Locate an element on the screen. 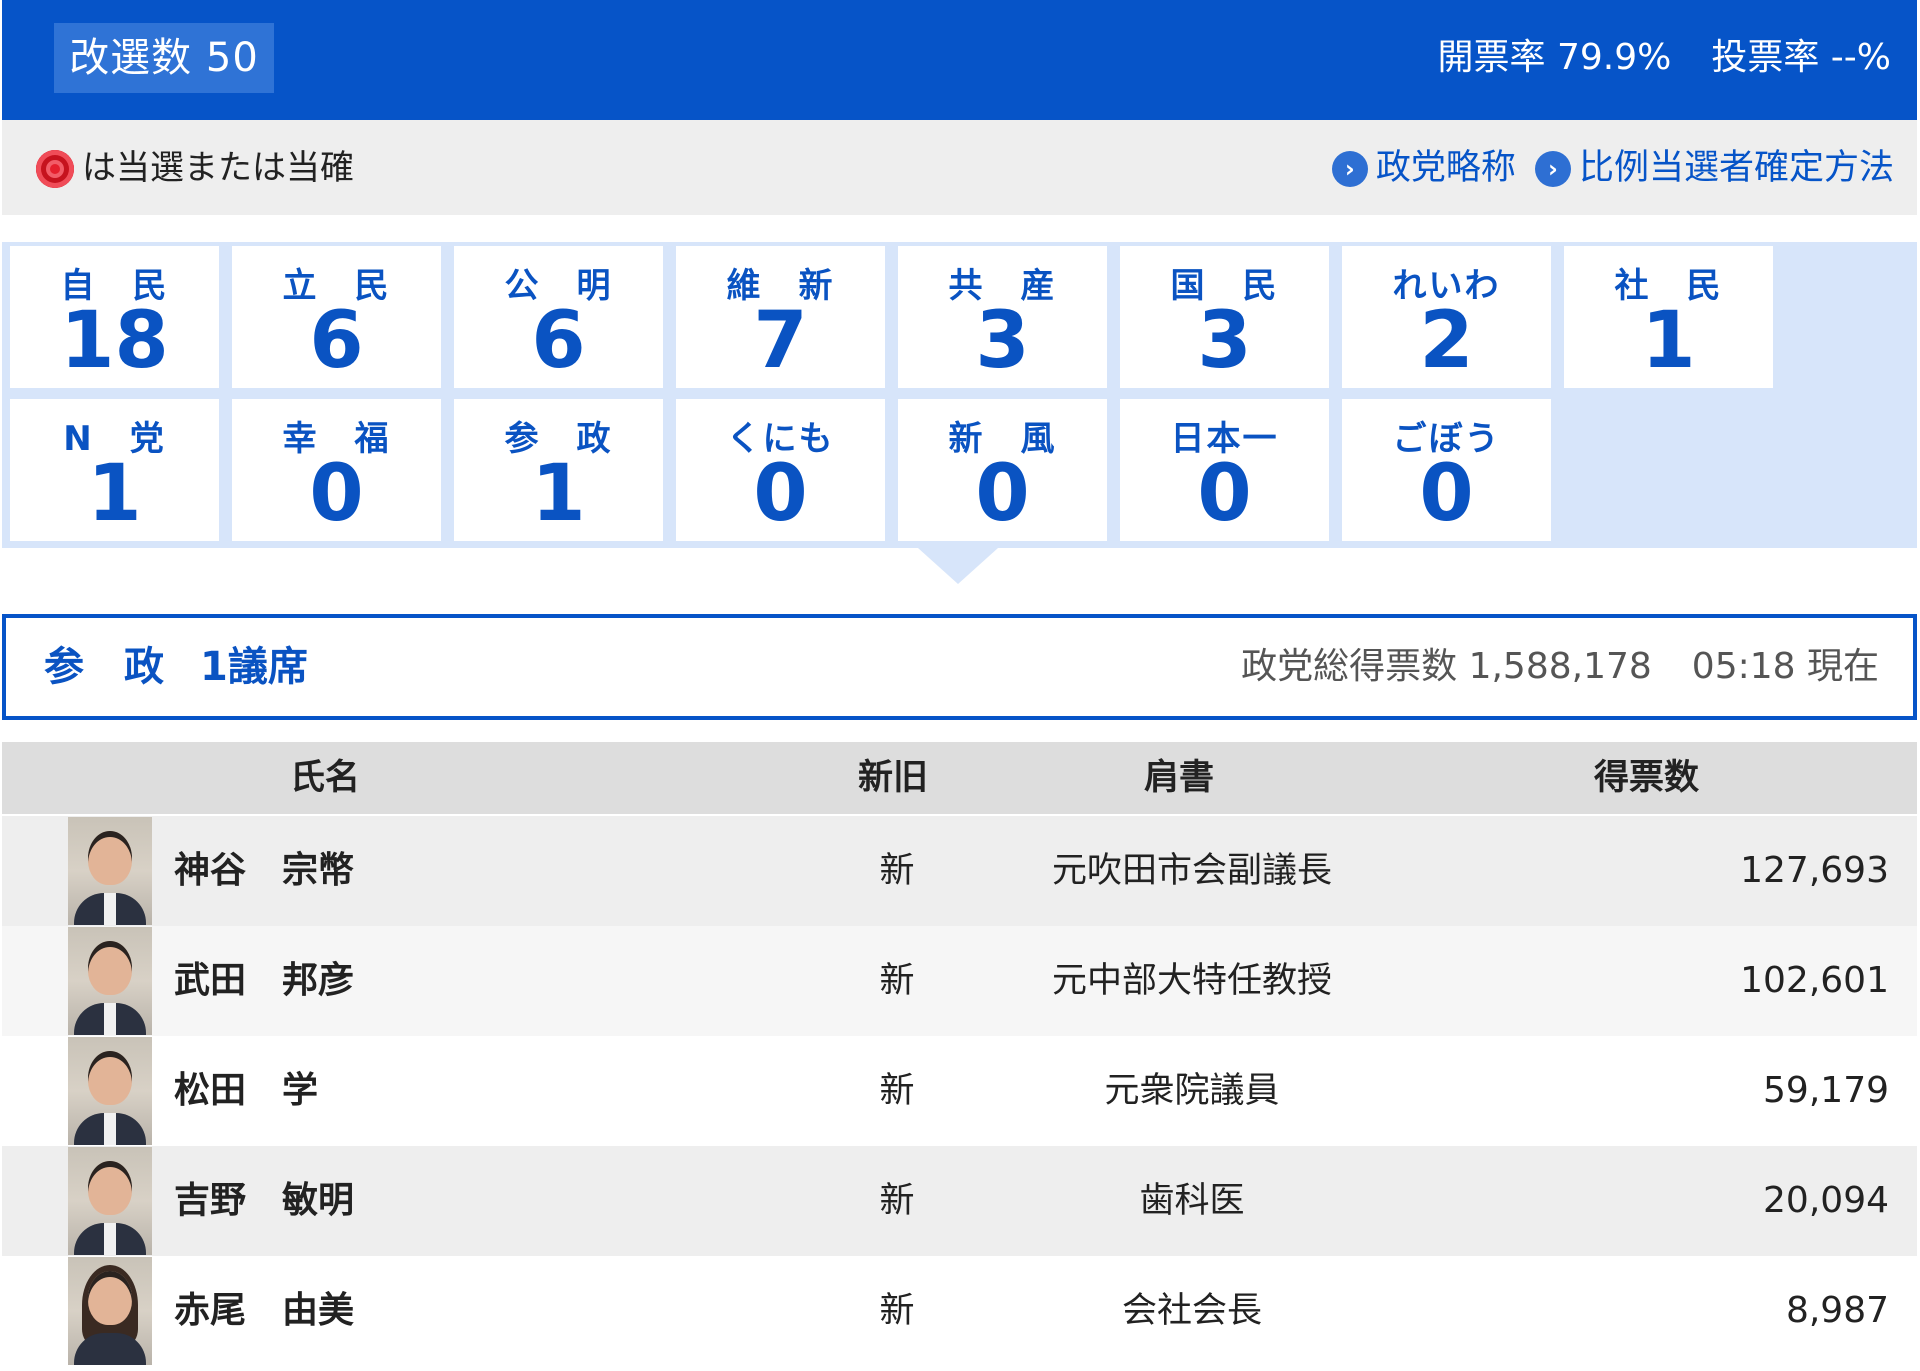 Image resolution: width=1920 pixels, height=1371 pixels. col-votes: 得票数 is located at coordinates (1647, 778).